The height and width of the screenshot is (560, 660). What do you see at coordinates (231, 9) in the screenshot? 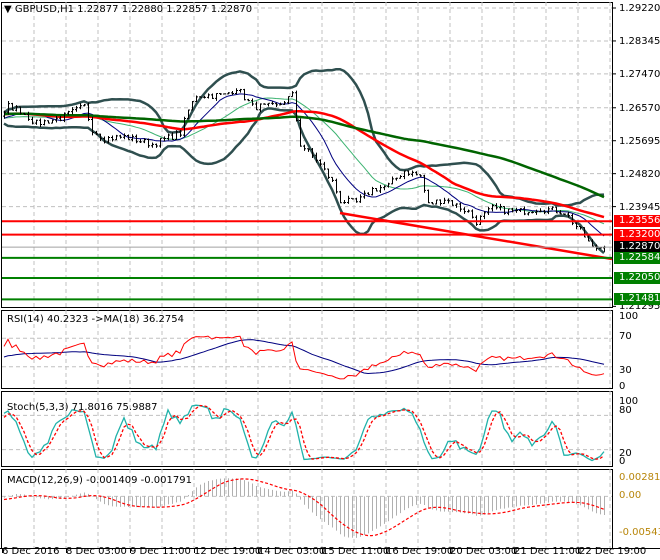
I see `close-value: 1.22870` at bounding box center [231, 9].